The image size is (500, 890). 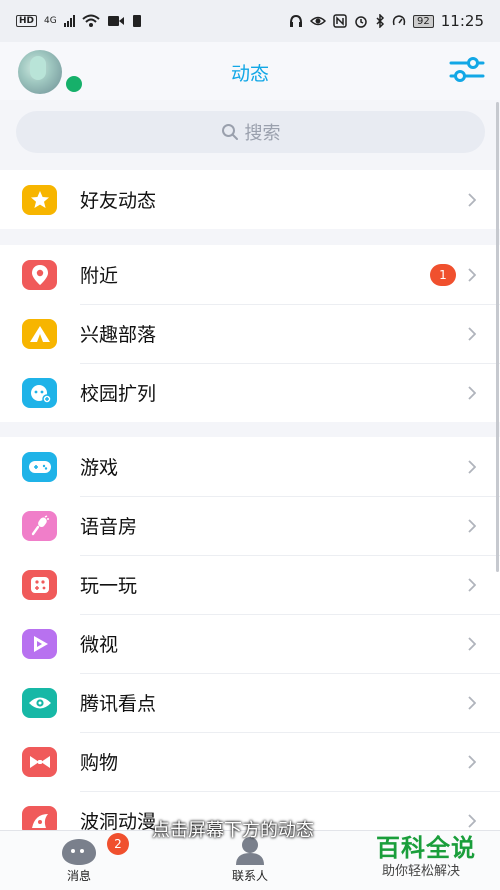 What do you see at coordinates (467, 70) in the screenshot?
I see `filter-settings-icon` at bounding box center [467, 70].